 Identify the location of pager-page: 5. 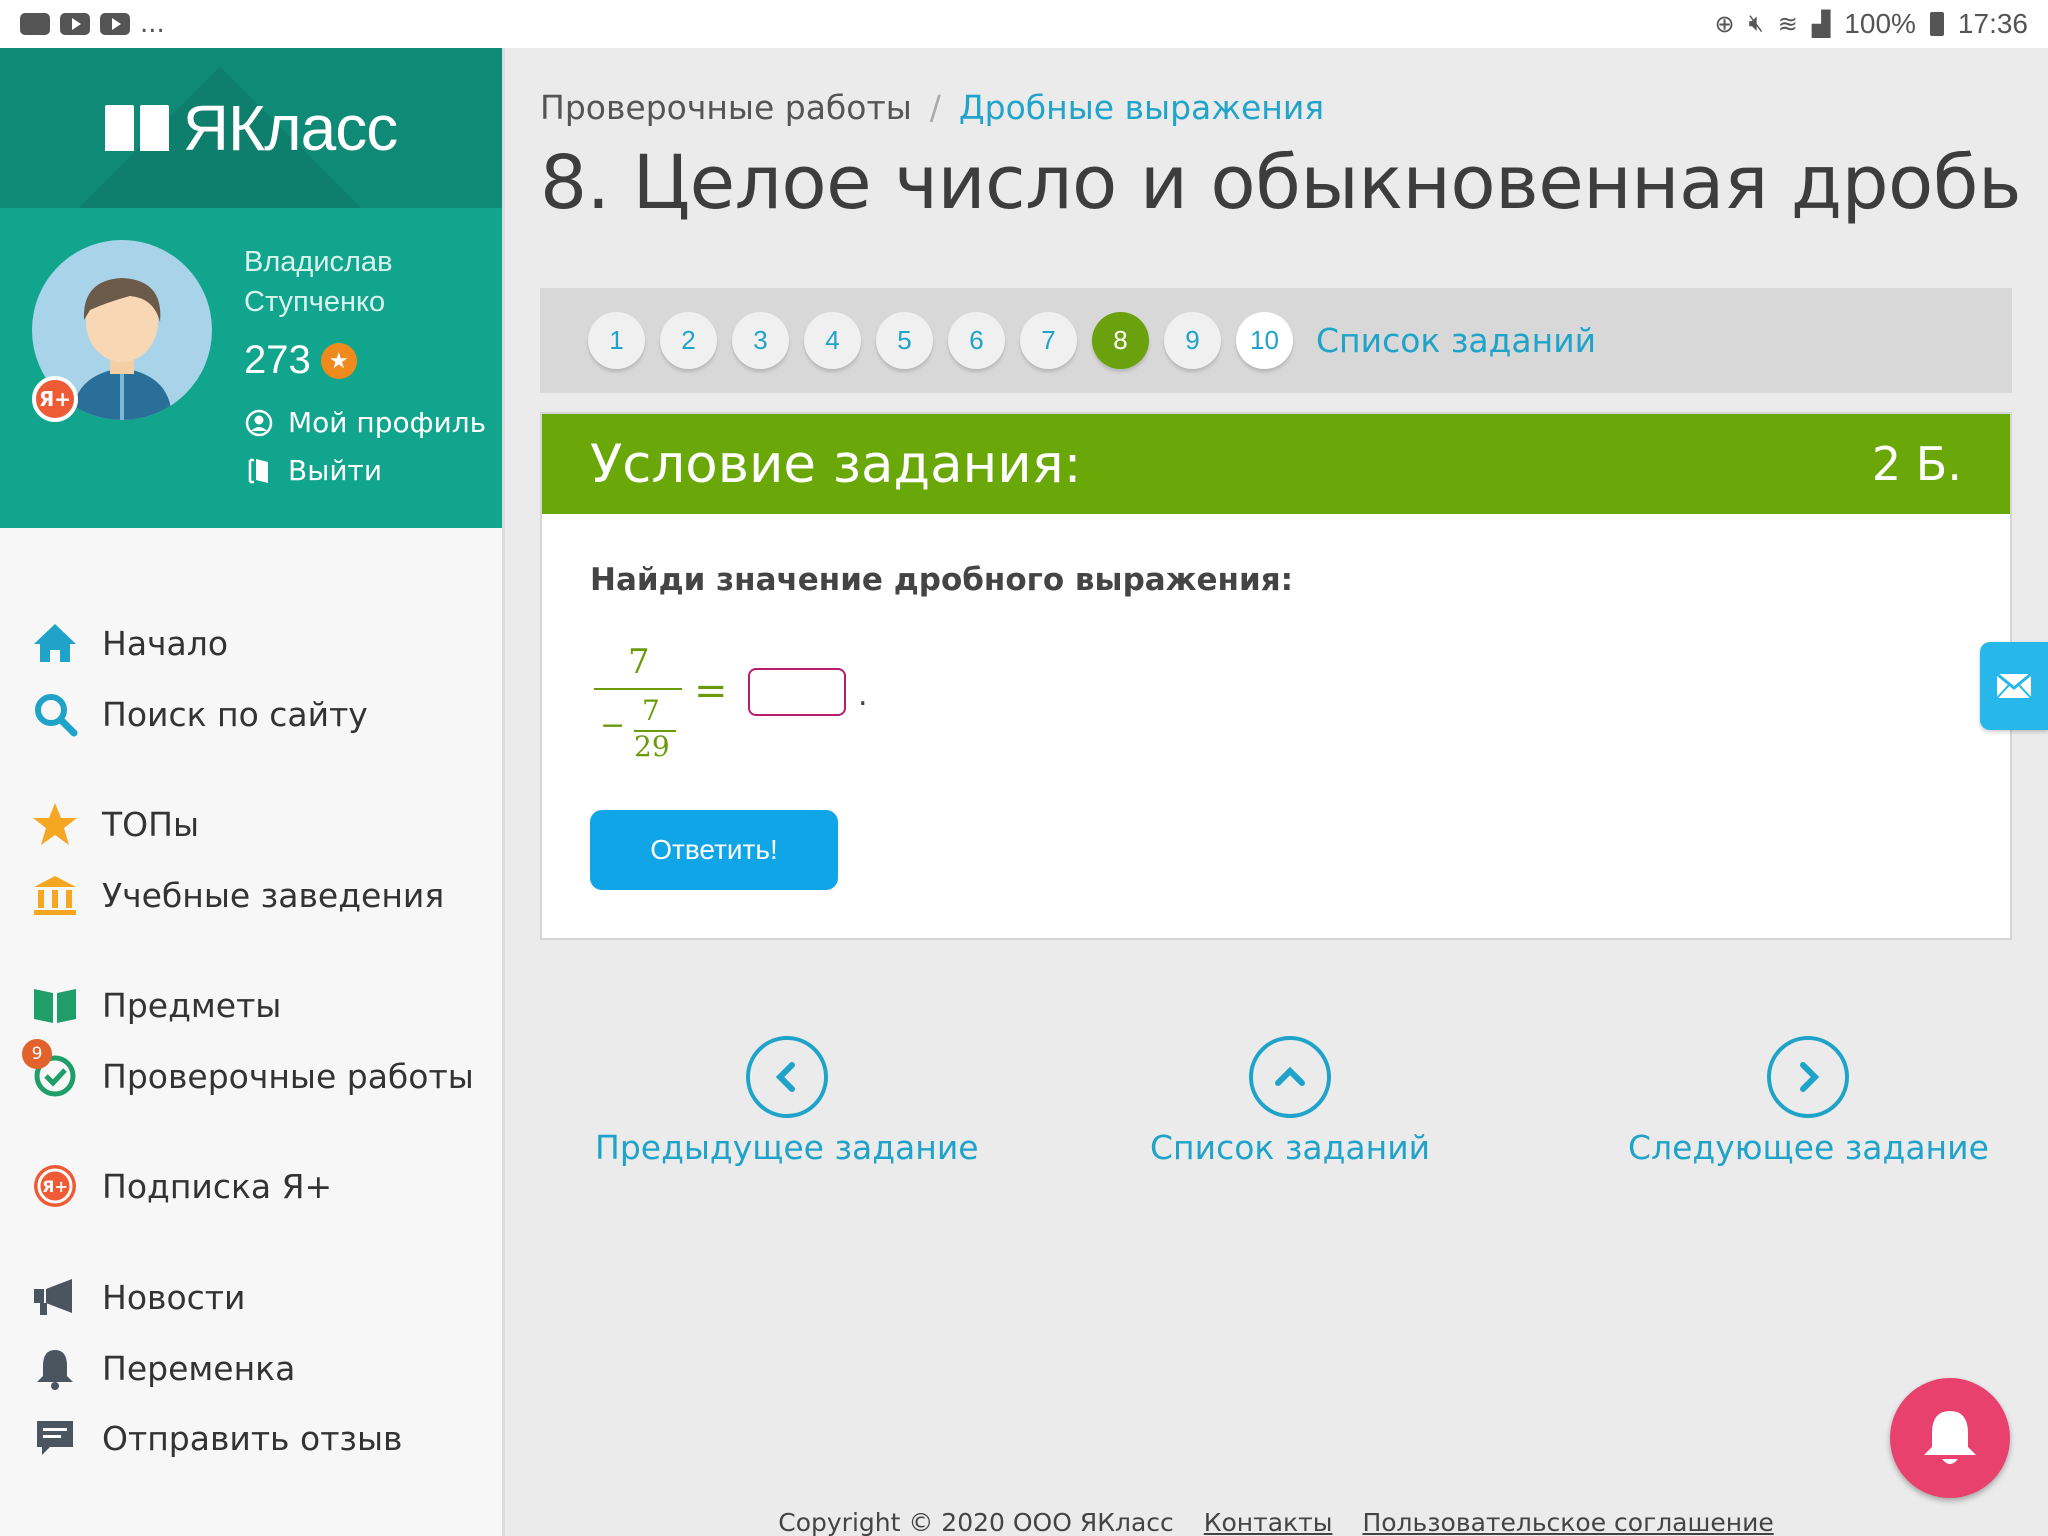
(904, 340).